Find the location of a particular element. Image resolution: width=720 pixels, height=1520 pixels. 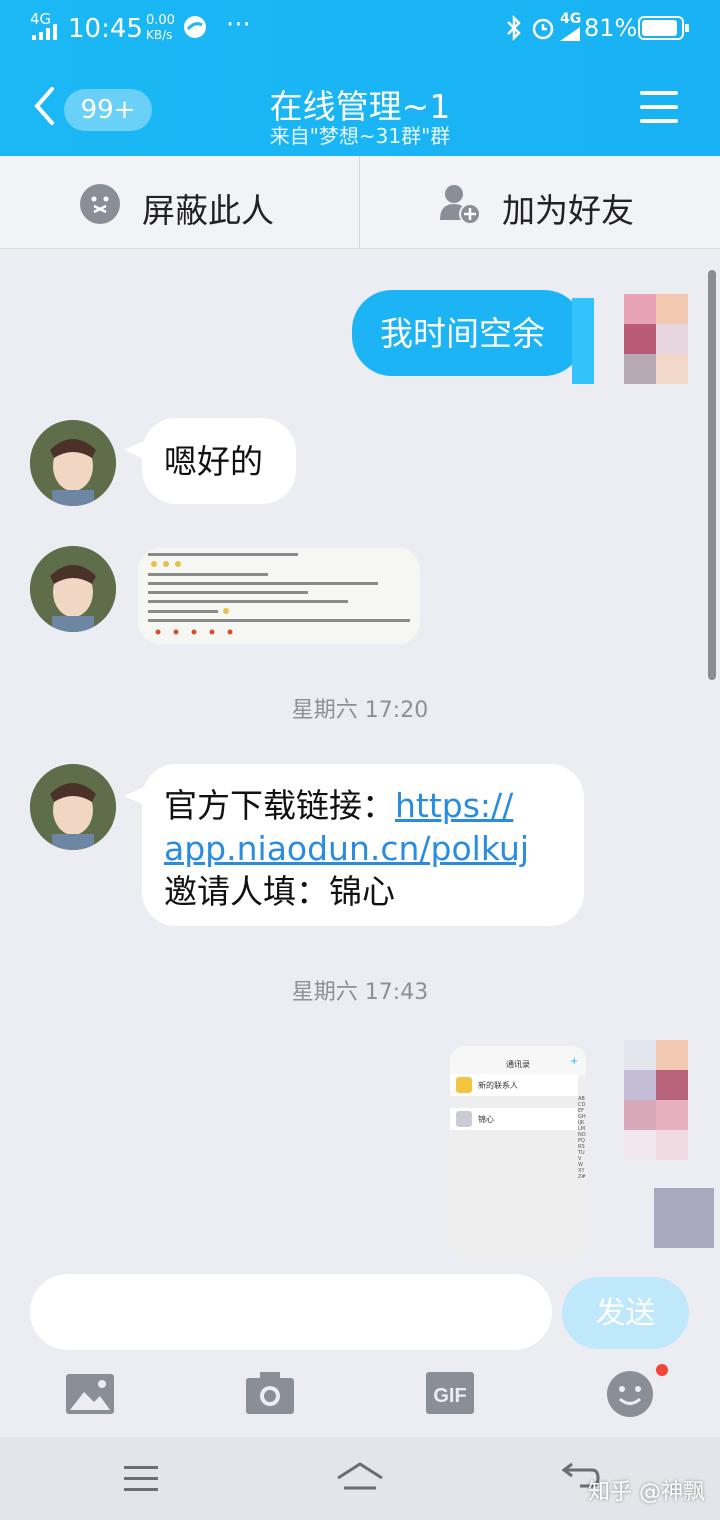

download-link: https:// is located at coordinates (454, 805).